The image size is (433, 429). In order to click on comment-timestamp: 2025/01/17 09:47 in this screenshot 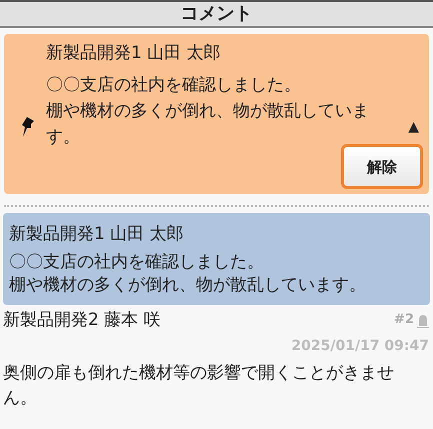, I will do `click(360, 346)`.